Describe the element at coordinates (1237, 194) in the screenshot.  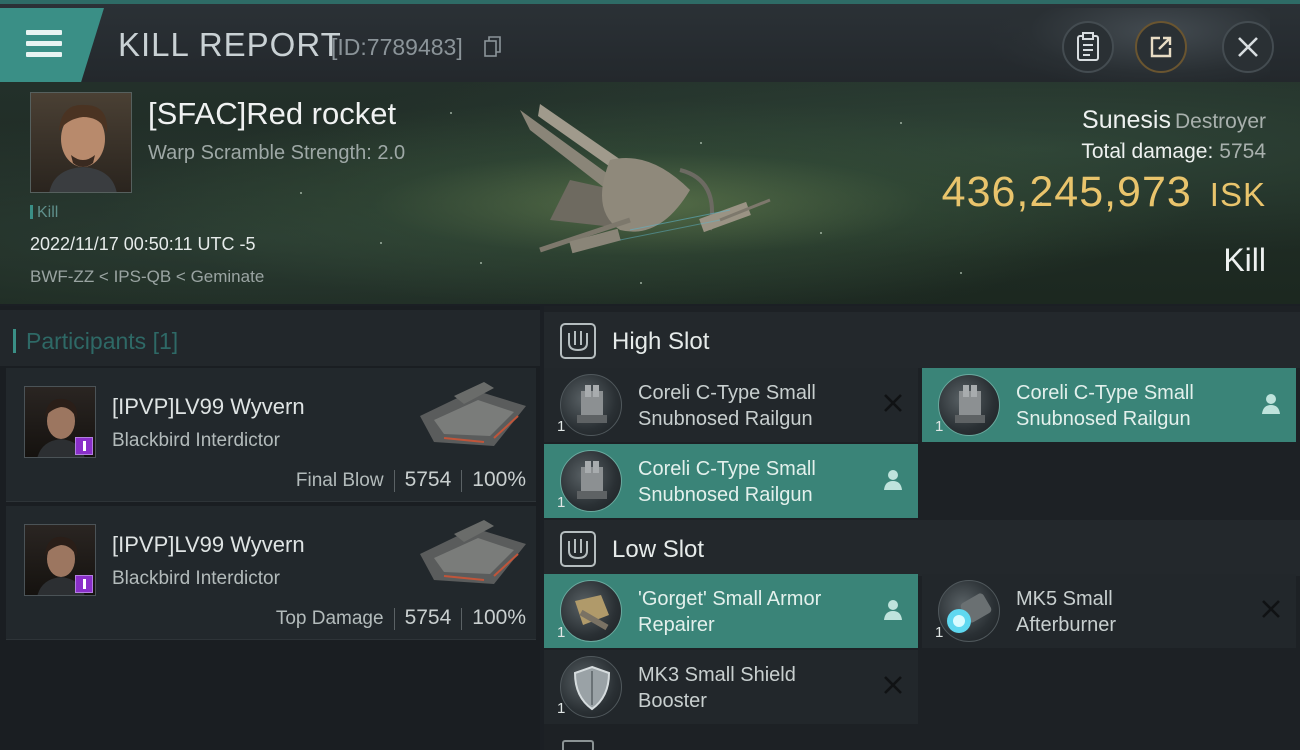
I see `isk-unit: ISK` at that location.